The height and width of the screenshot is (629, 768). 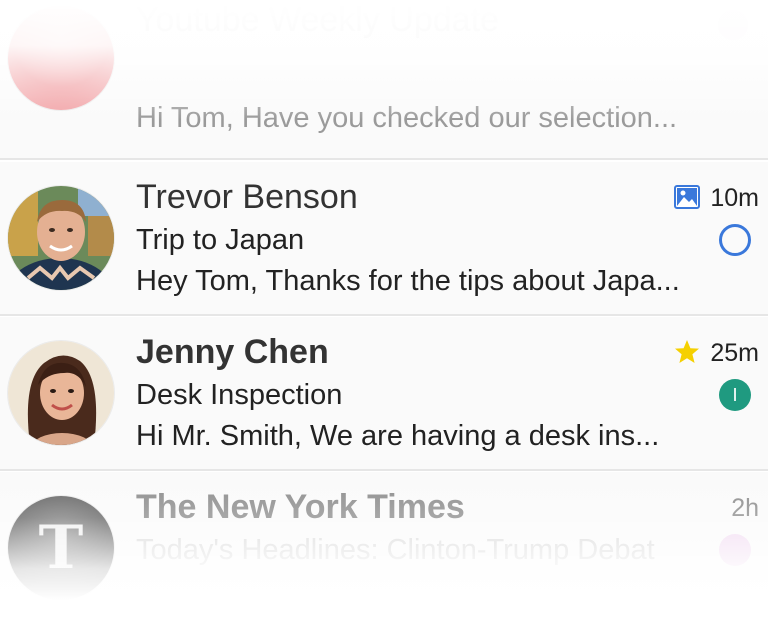 I want to click on email-subject: Today's Headlines: Clinton-Trump Debat, so click(x=395, y=550).